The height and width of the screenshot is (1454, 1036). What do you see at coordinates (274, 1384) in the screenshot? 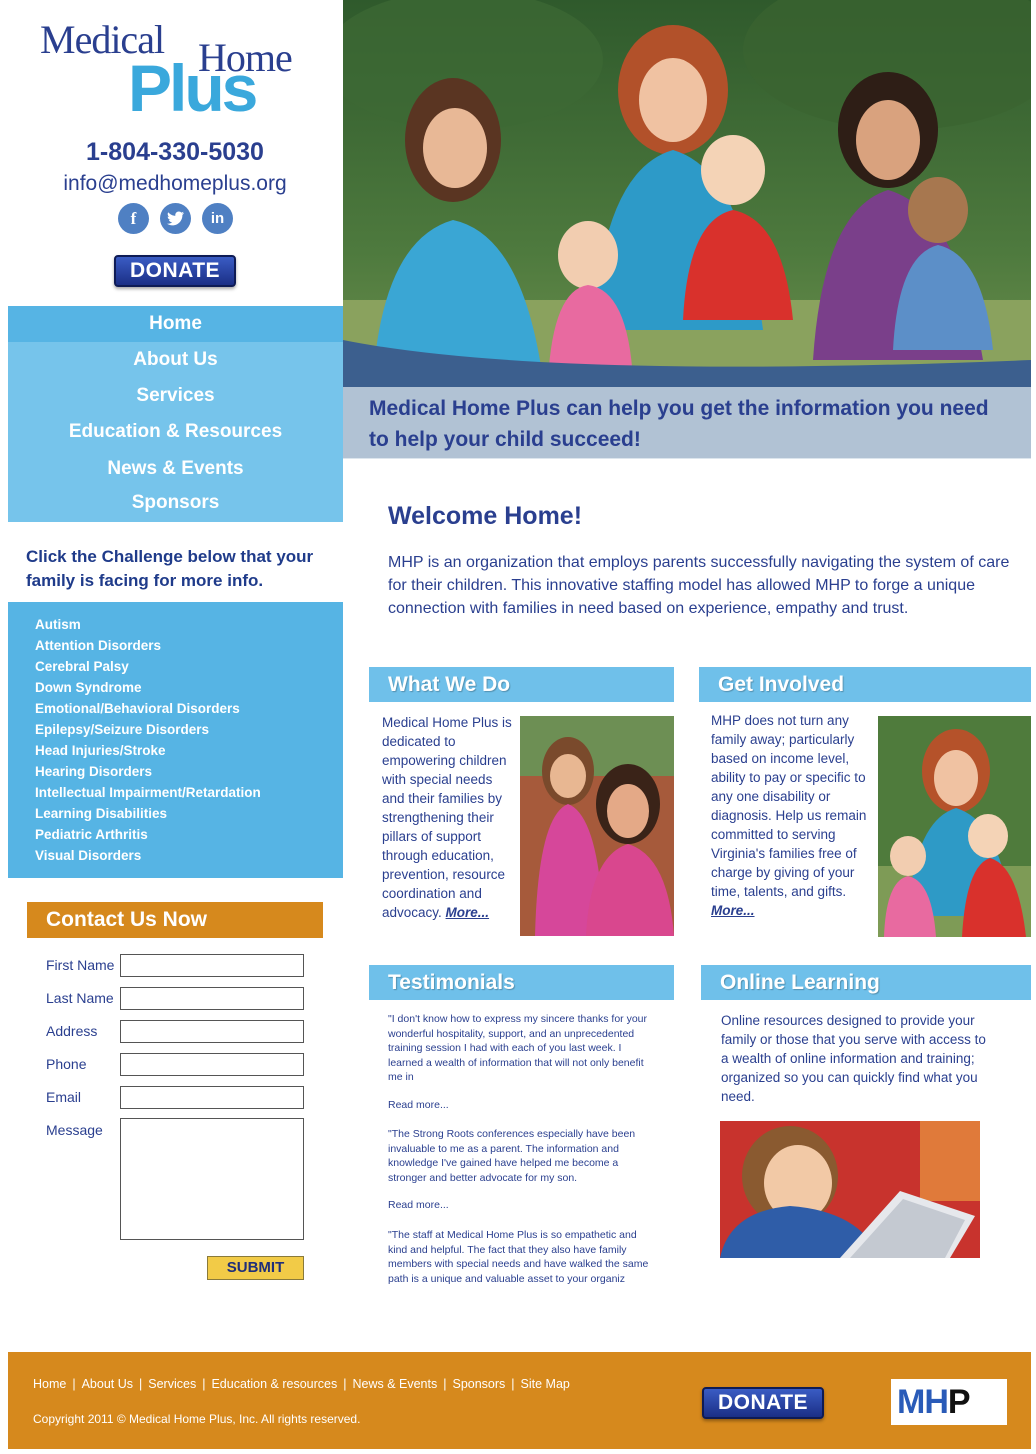
I see `footer-link-education-resources: Education & resources` at bounding box center [274, 1384].